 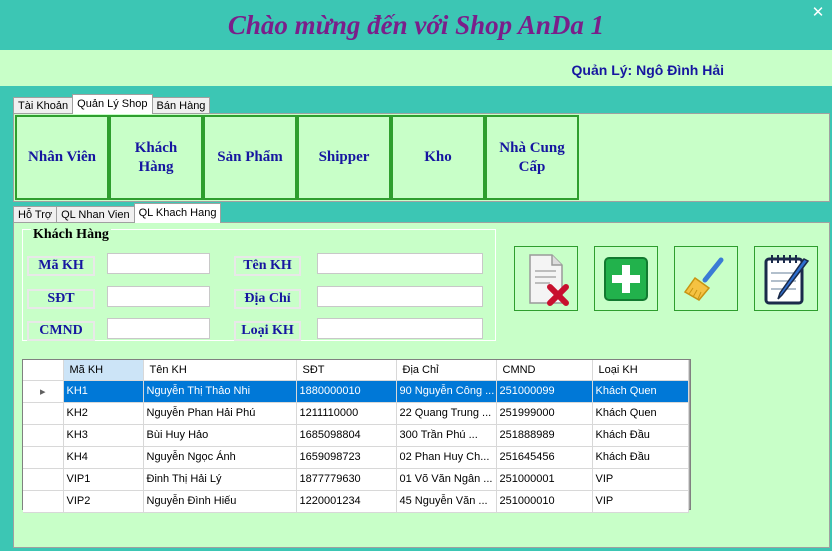 I want to click on nav-label: Khách Hàng, so click(x=156, y=157).